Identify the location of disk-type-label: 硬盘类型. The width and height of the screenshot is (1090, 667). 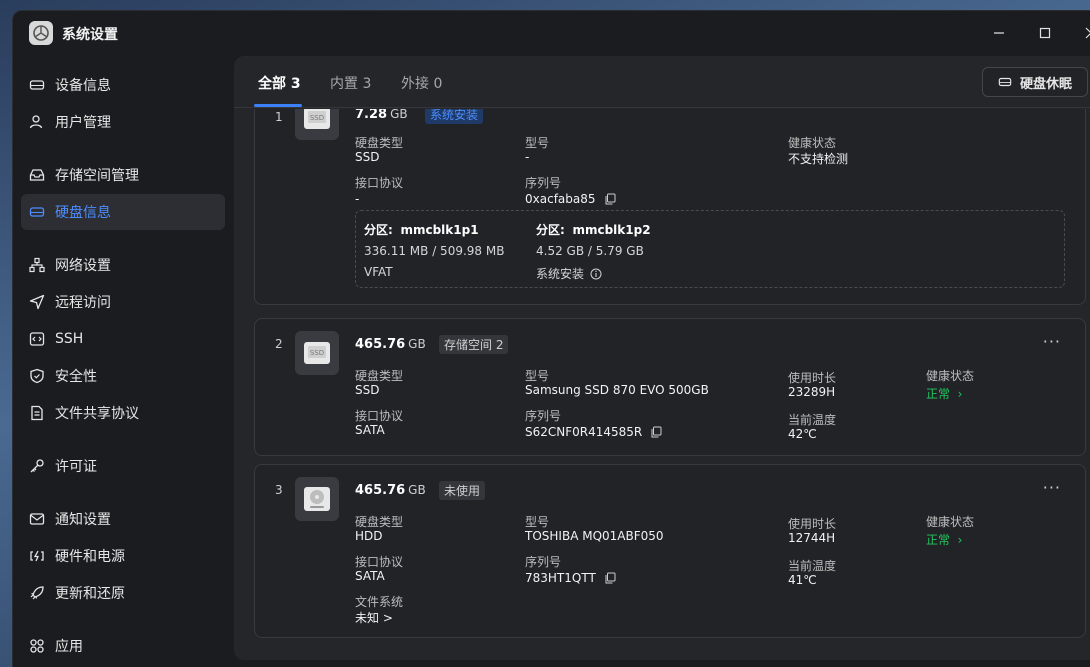
(379, 143).